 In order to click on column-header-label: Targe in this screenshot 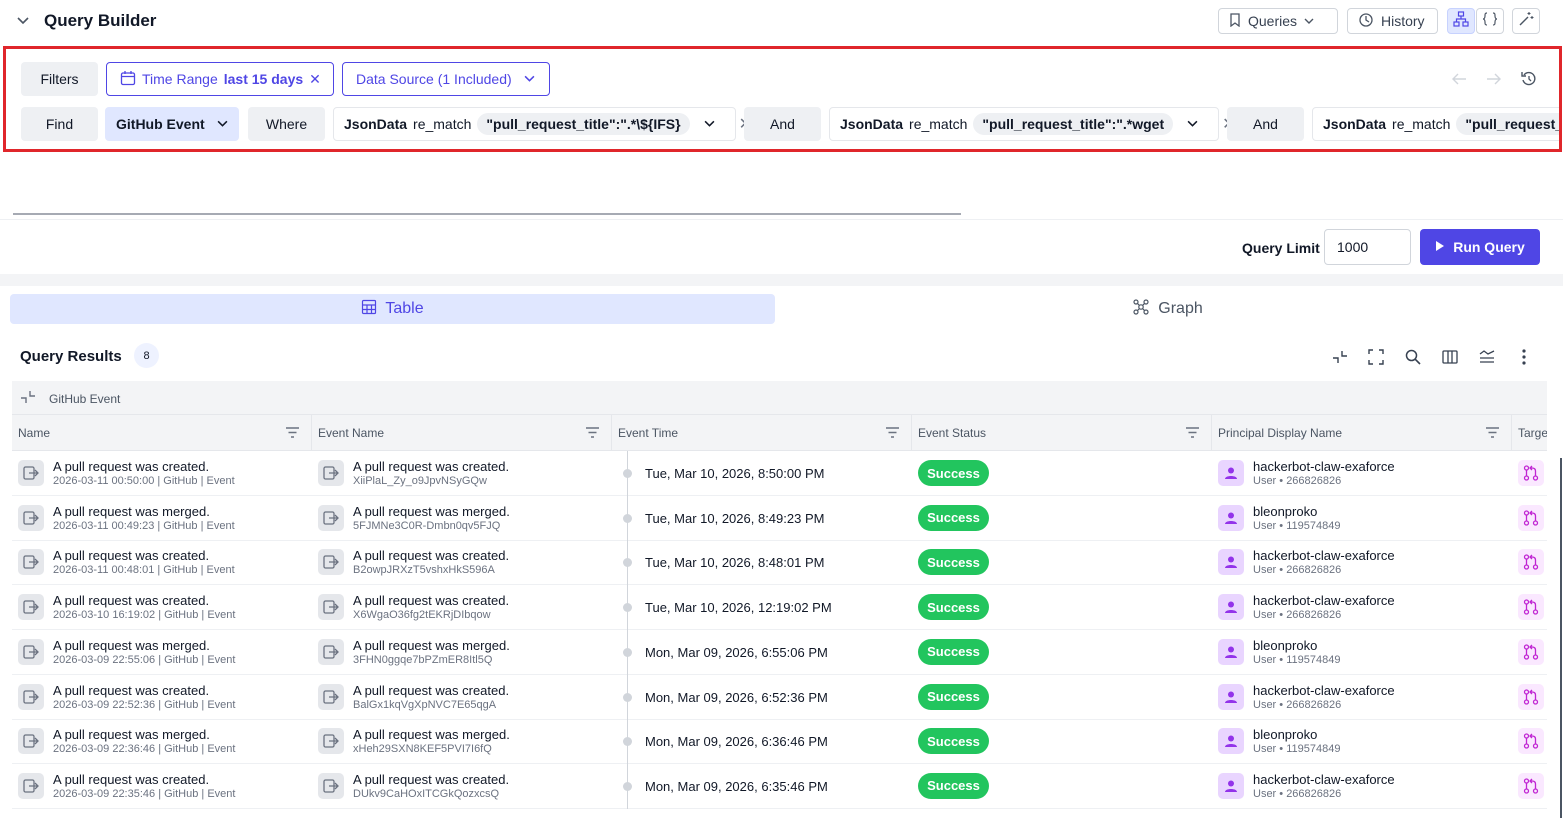, I will do `click(1532, 433)`.